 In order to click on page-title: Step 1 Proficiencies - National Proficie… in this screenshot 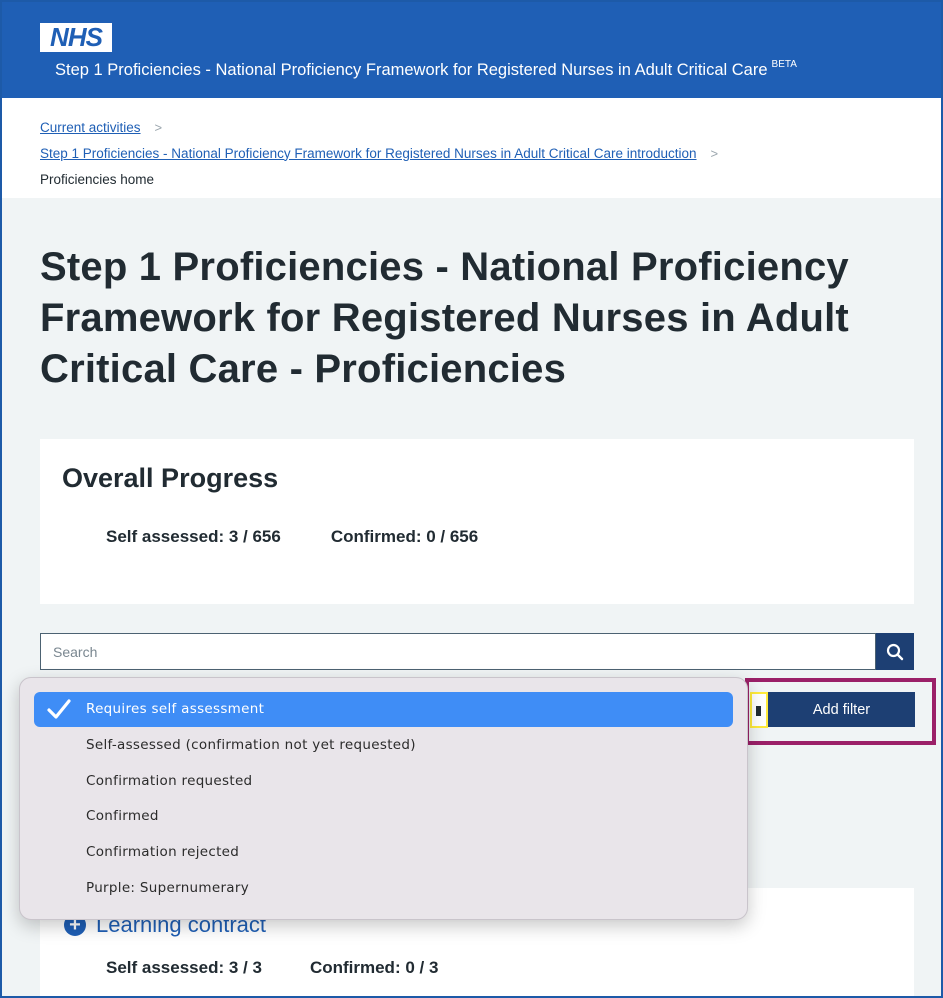, I will do `click(444, 318)`.